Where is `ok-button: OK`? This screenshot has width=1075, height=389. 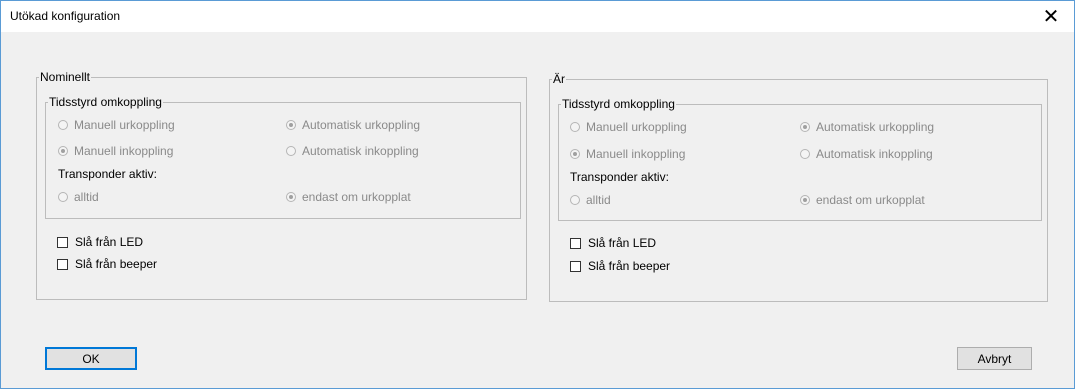
ok-button: OK is located at coordinates (91, 358).